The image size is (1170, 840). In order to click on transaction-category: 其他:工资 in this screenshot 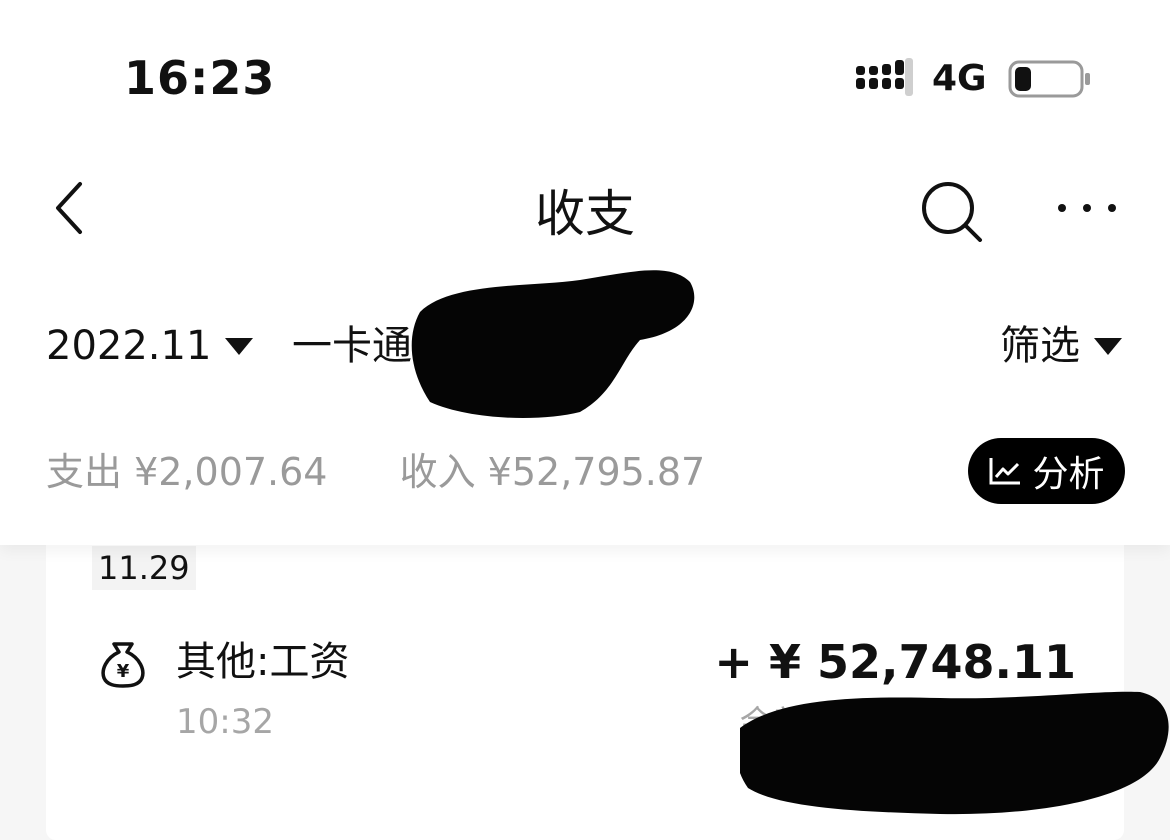, I will do `click(262, 662)`.